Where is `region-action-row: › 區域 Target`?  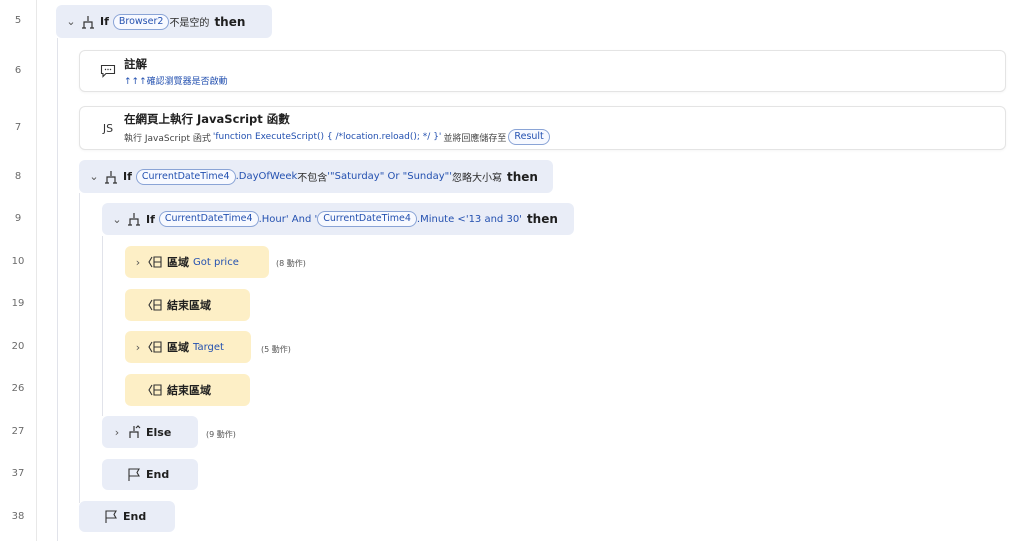
region-action-row: › 區域 Target is located at coordinates (188, 347).